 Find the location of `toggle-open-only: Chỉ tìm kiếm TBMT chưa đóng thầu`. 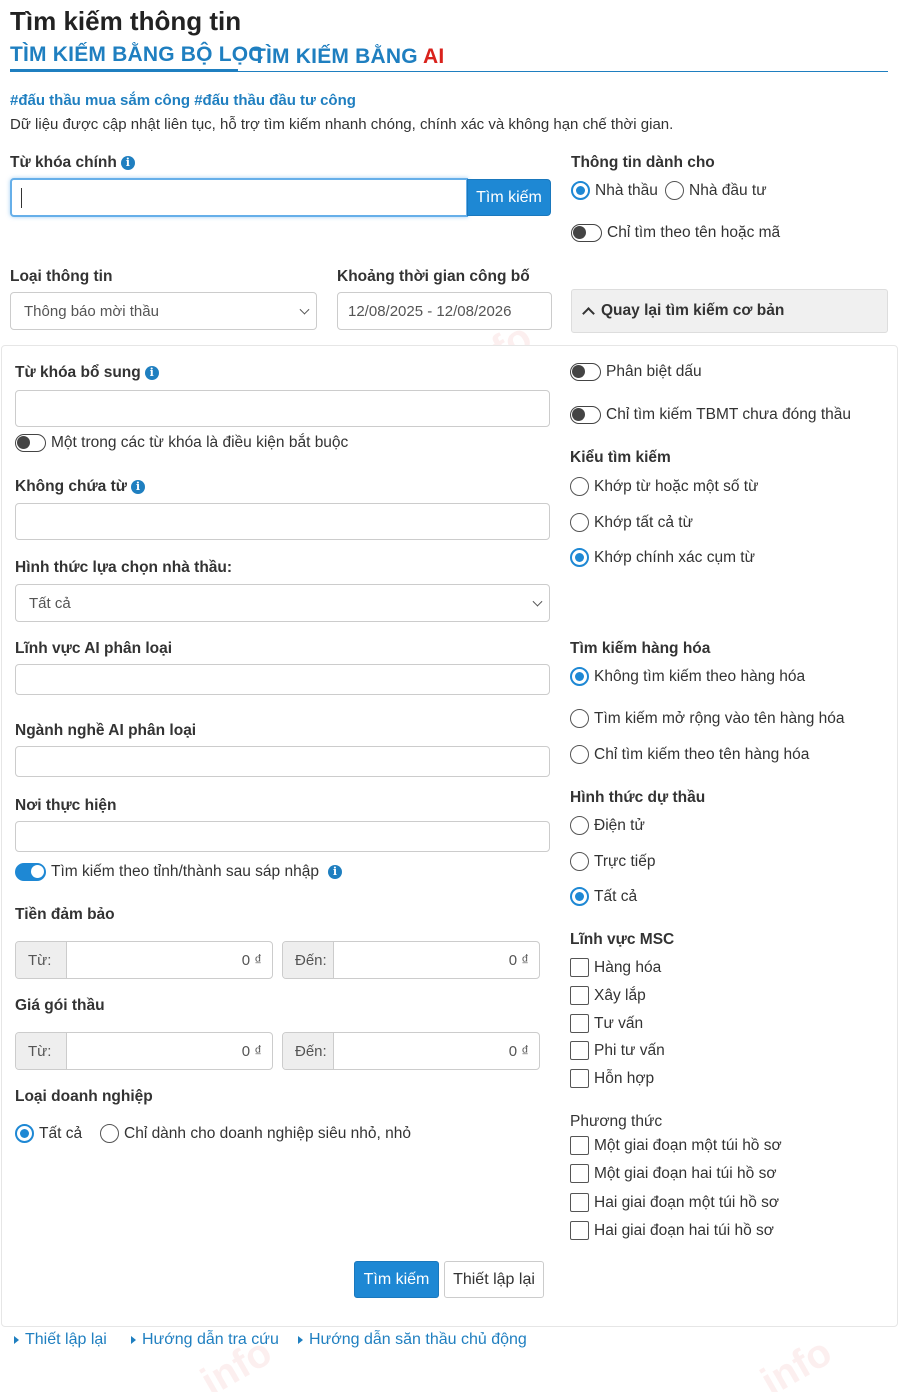

toggle-open-only: Chỉ tìm kiếm TBMT chưa đóng thầu is located at coordinates (710, 415).